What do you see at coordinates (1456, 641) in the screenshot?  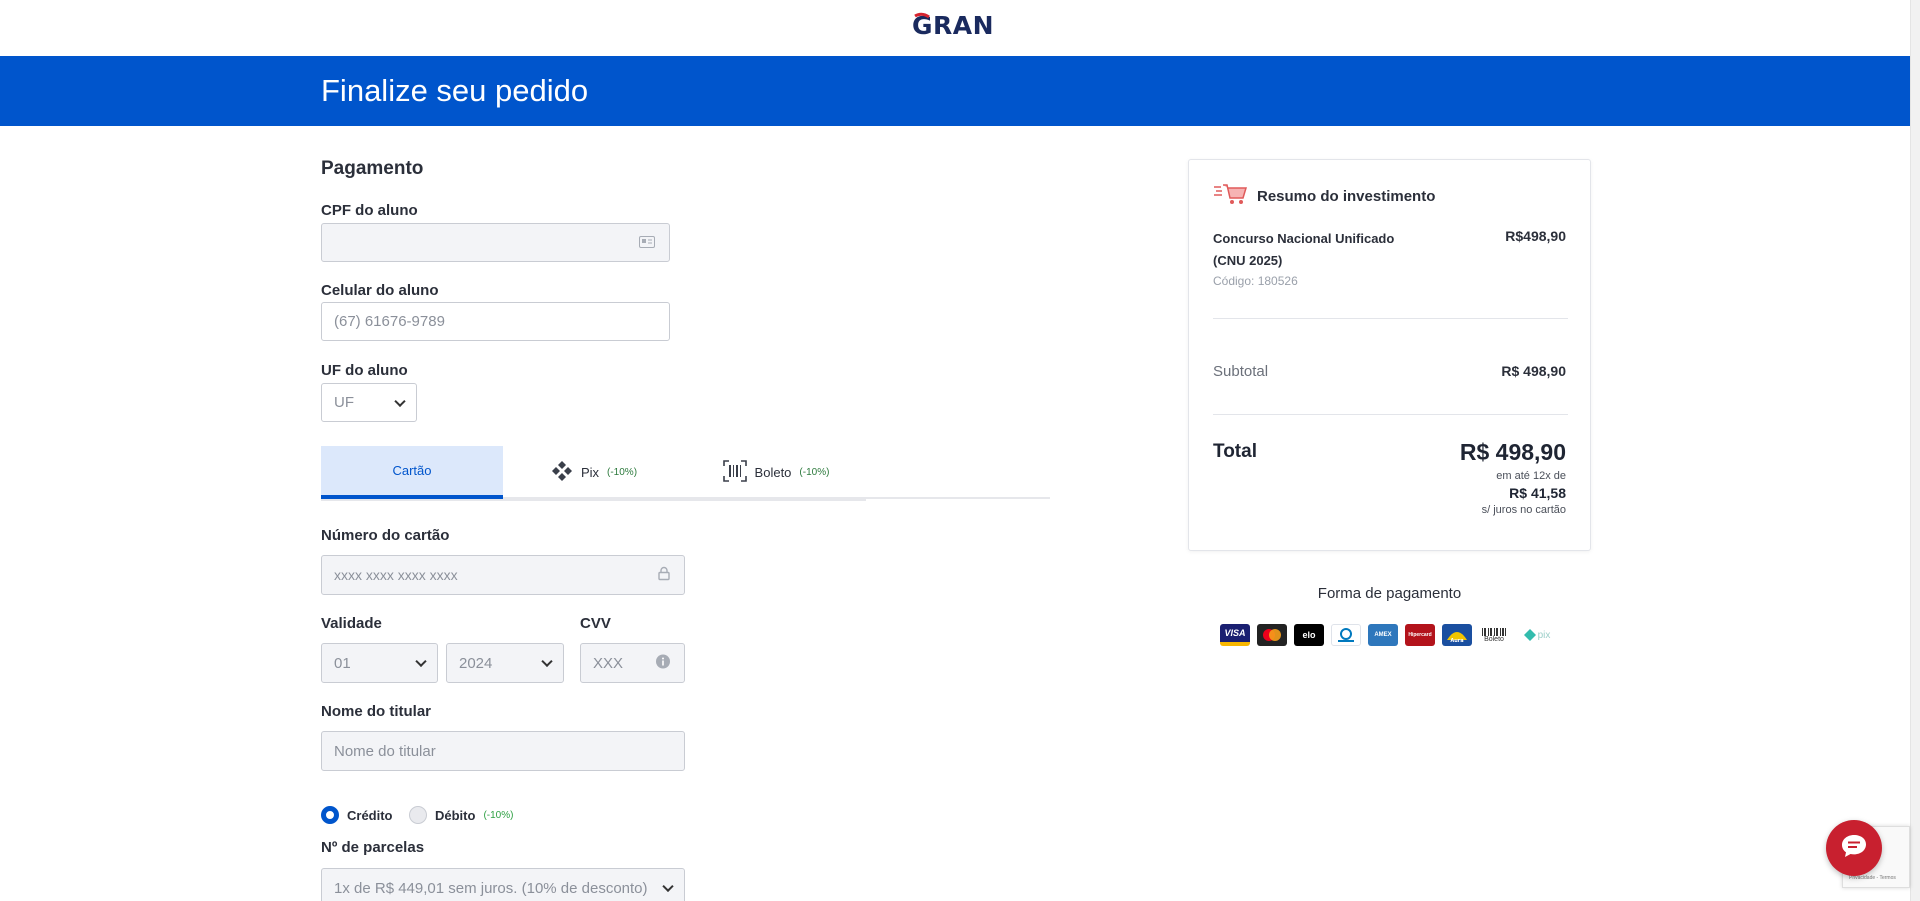 I see `svg-text: Aura` at bounding box center [1456, 641].